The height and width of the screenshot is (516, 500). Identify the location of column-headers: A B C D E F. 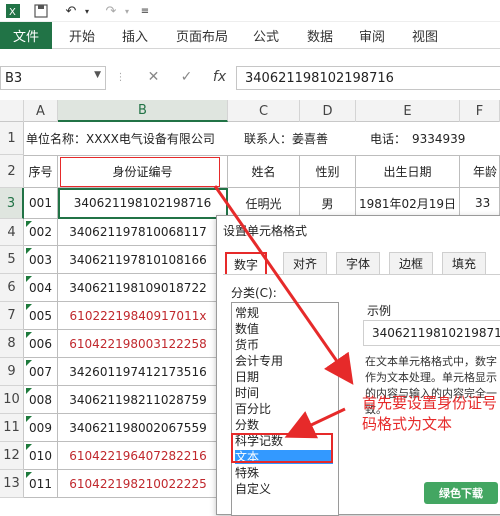
(250, 111).